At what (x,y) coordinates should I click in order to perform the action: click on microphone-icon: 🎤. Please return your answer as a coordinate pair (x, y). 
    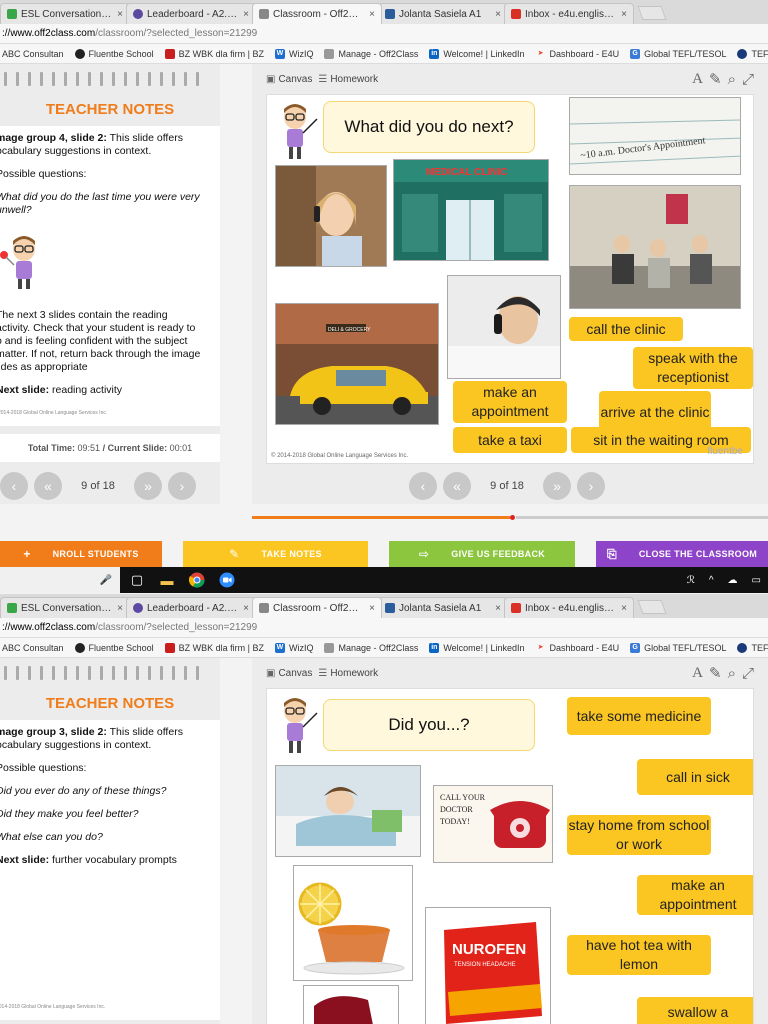
    Looking at the image, I should click on (106, 580).